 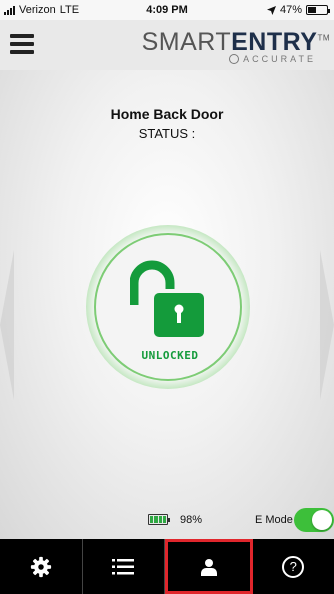 I want to click on logo-subtext: ACCURATE, so click(x=279, y=59).